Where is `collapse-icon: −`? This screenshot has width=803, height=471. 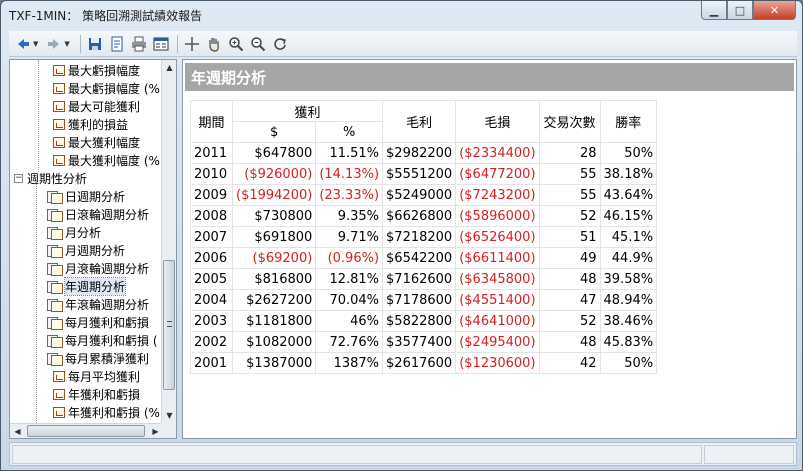 collapse-icon: − is located at coordinates (18, 178).